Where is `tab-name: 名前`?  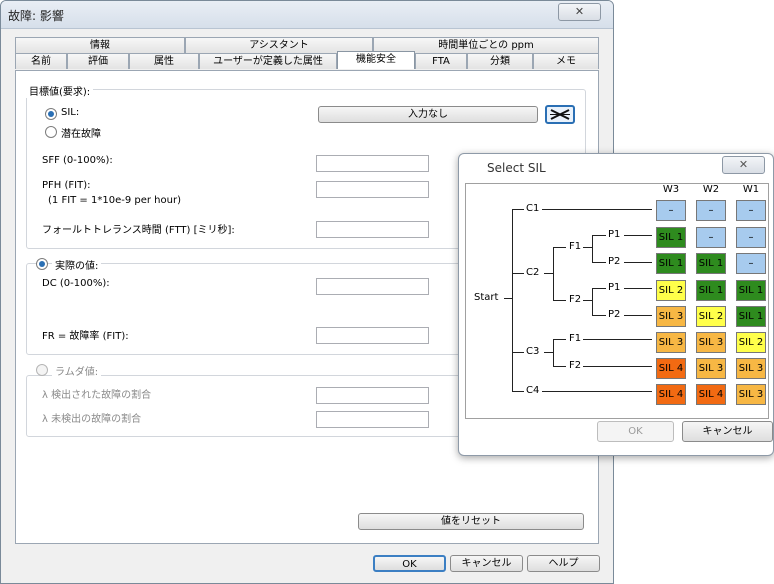 tab-name: 名前 is located at coordinates (41, 61).